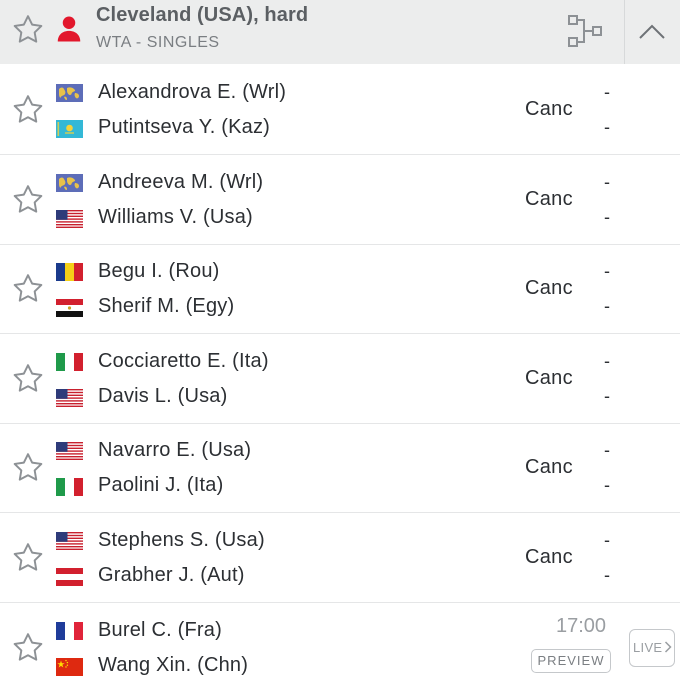  I want to click on match-row: Navarro E. (Usa) Paolini J. (Ita) Canc - -, so click(340, 468).